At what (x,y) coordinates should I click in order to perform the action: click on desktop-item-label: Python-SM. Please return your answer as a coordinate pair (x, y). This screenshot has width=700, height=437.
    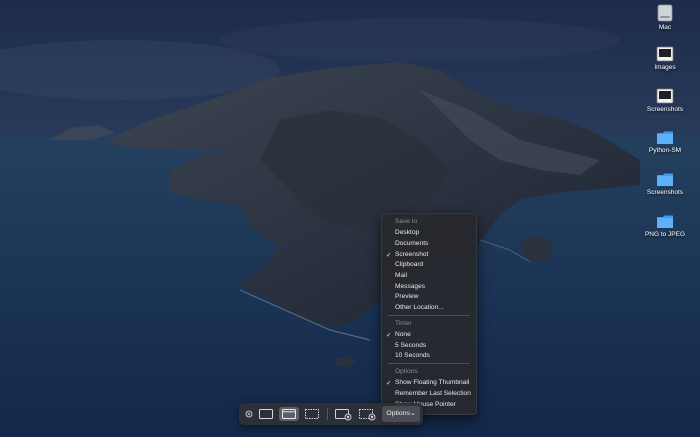
    Looking at the image, I should click on (665, 150).